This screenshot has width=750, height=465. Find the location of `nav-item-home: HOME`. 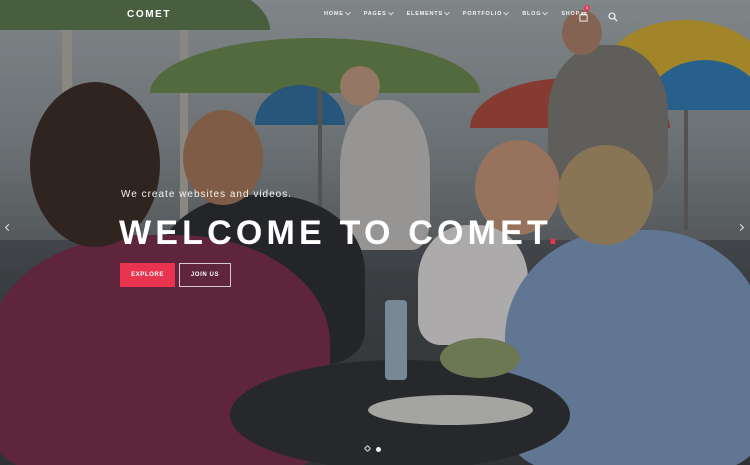

nav-item-home: HOME is located at coordinates (337, 13).